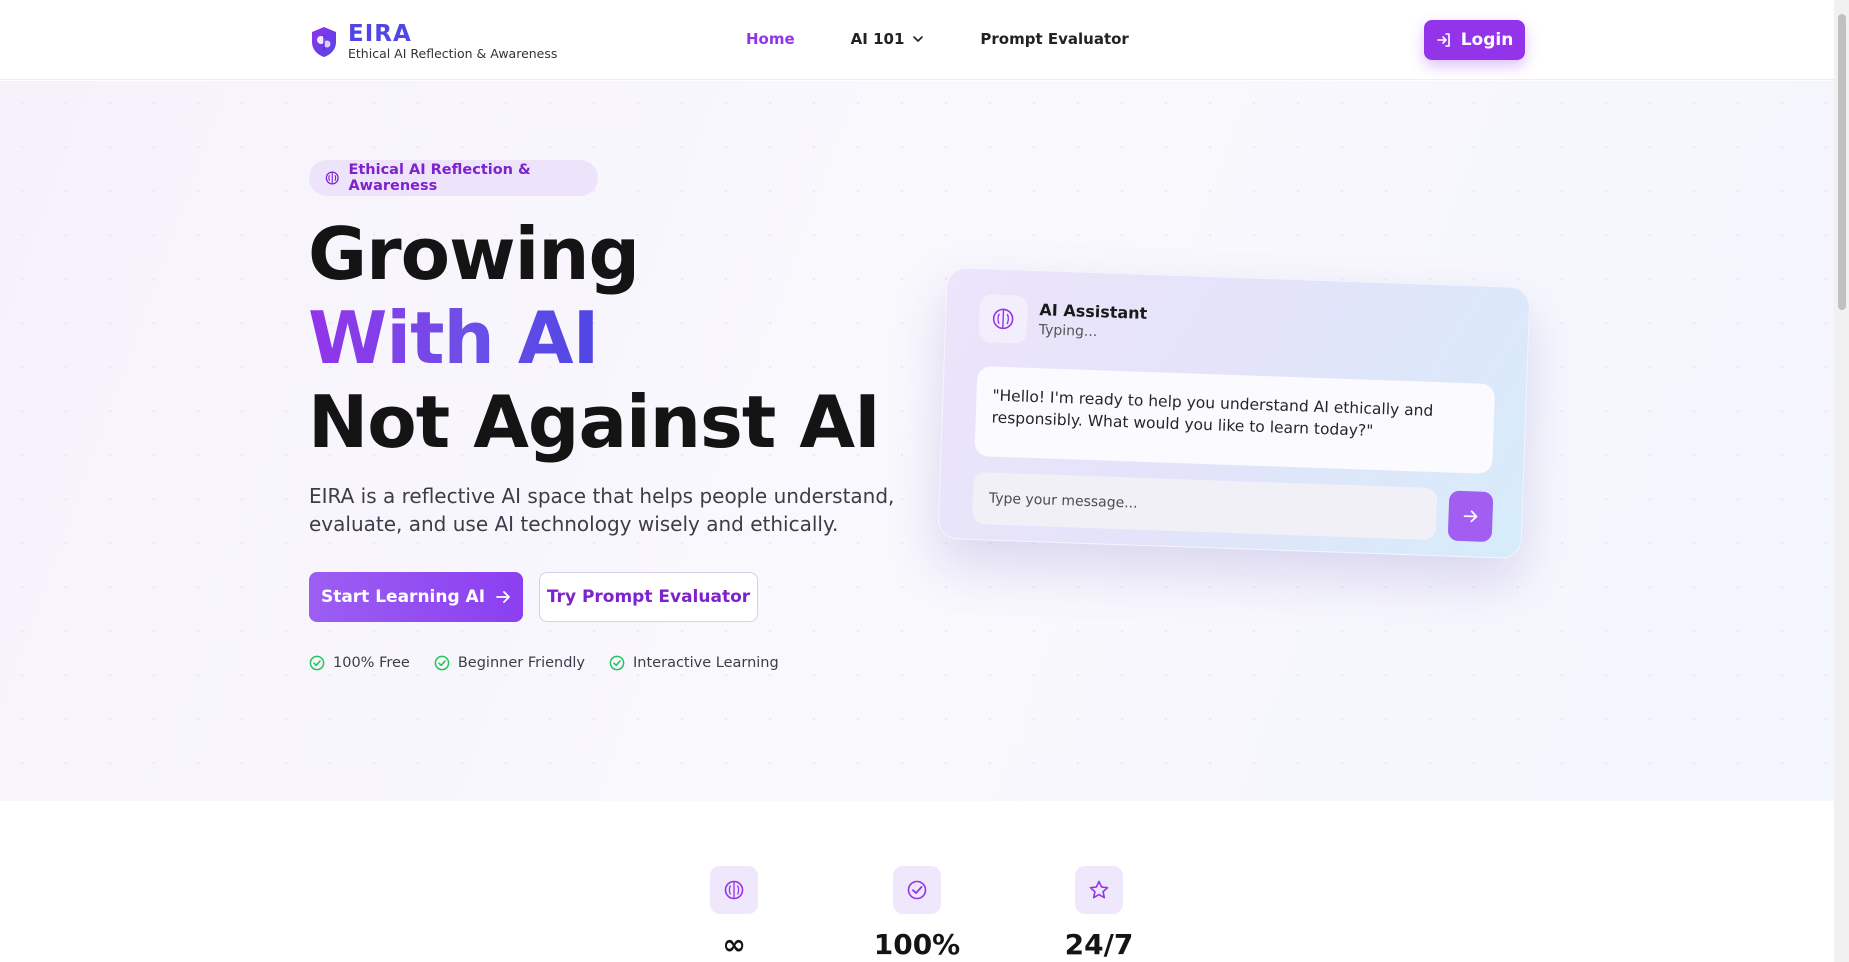 This screenshot has width=1849, height=962. What do you see at coordinates (324, 42) in the screenshot?
I see `shield-brain-logo-icon` at bounding box center [324, 42].